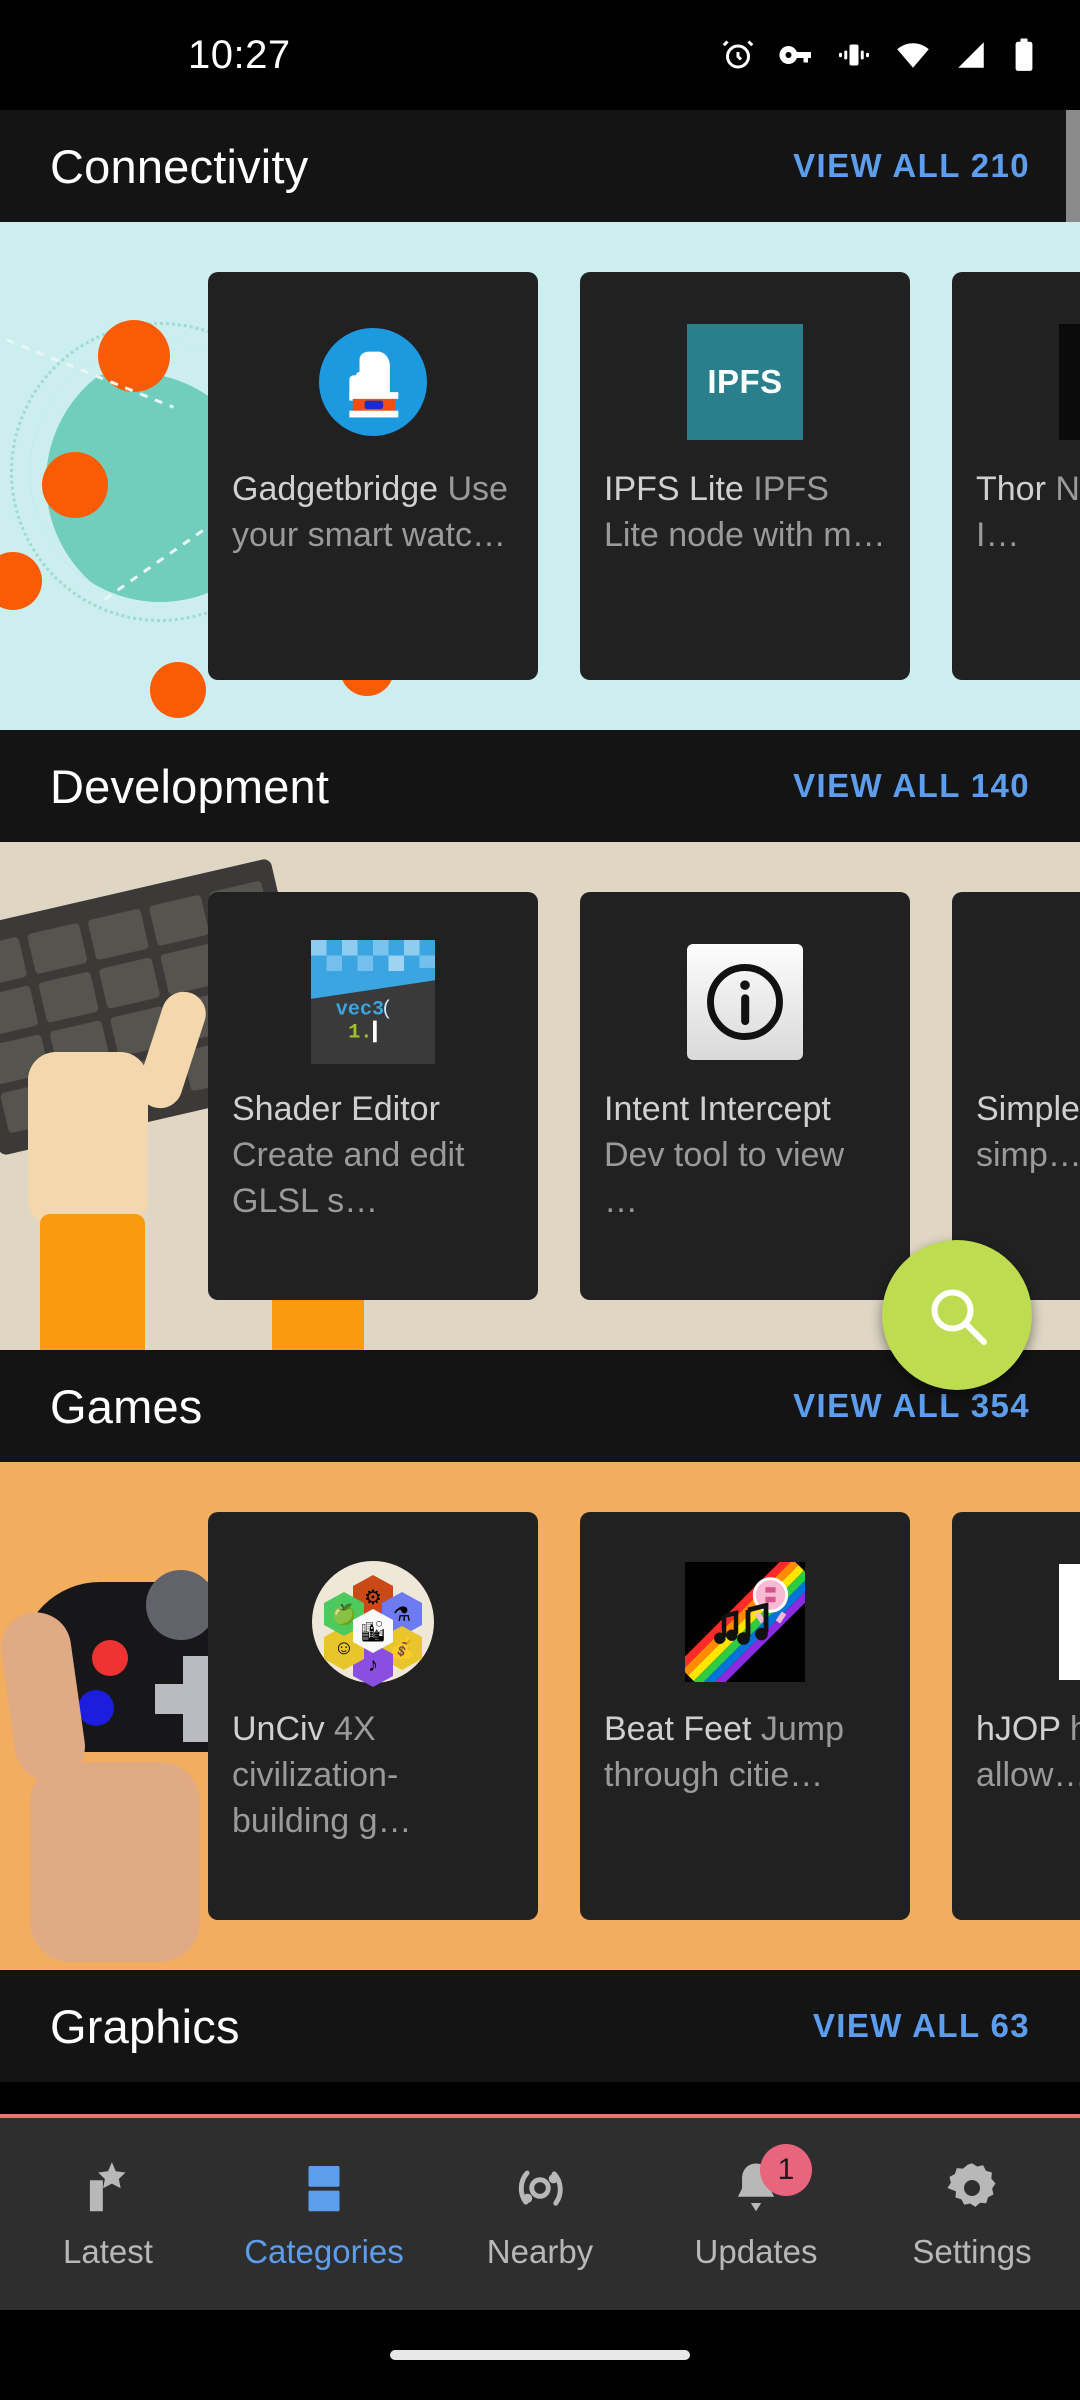 This screenshot has height=2400, width=1080. What do you see at coordinates (360, 1009) in the screenshot?
I see `svg-text: vec3` at bounding box center [360, 1009].